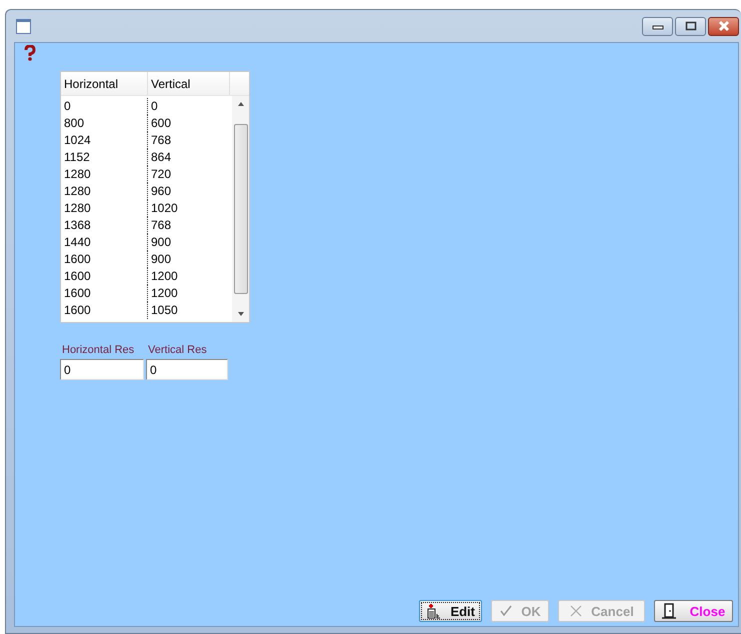 The height and width of the screenshot is (634, 741). What do you see at coordinates (506, 611) in the screenshot?
I see `check-icon` at bounding box center [506, 611].